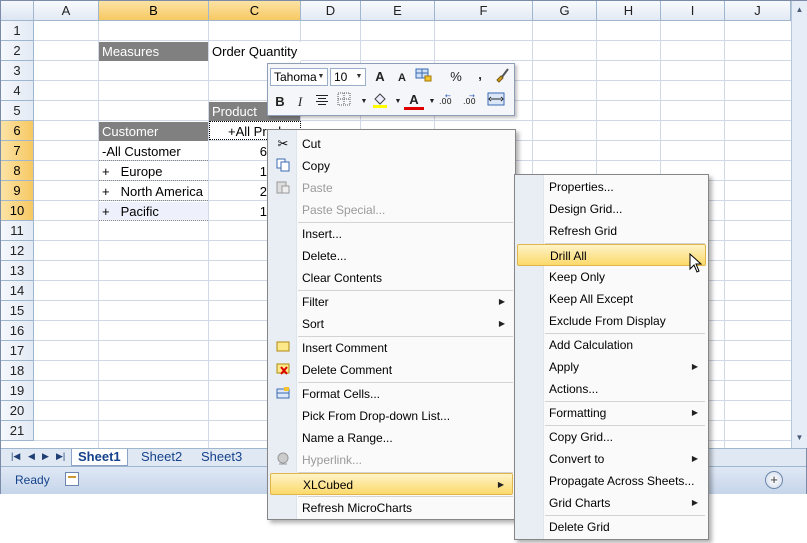  I want to click on font-color-icon: A, so click(414, 100).